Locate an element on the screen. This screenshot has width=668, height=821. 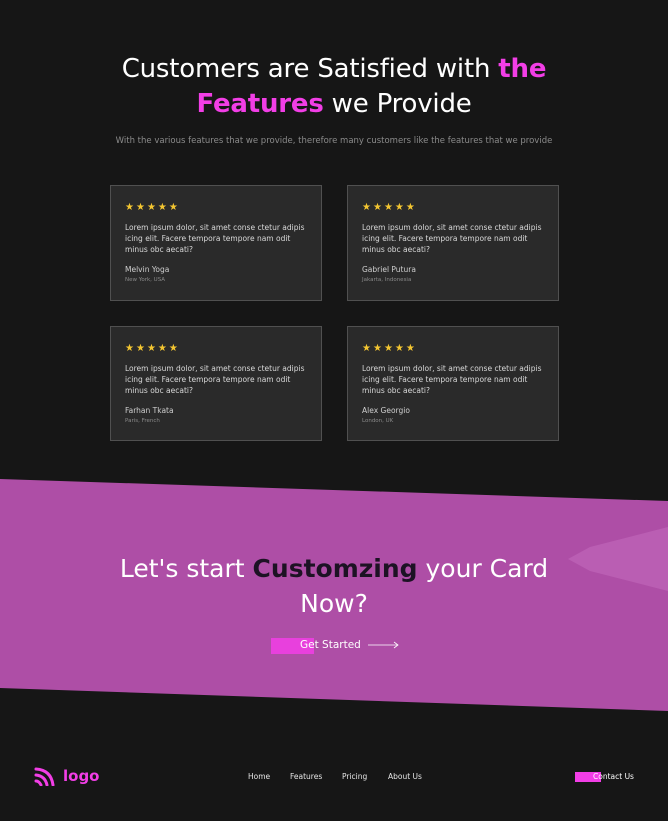
get-started-label: Get Started is located at coordinates (330, 645).